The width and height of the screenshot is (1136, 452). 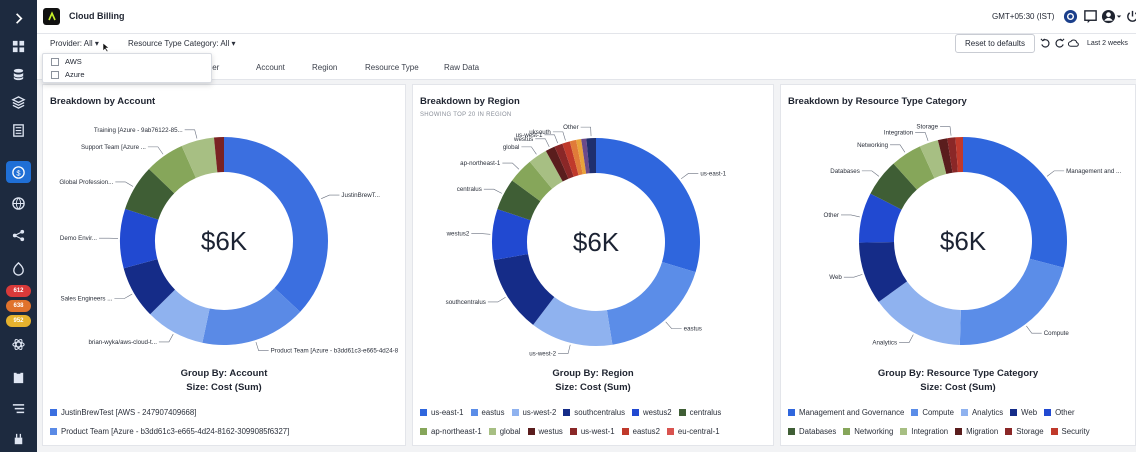 What do you see at coordinates (699, 412) in the screenshot?
I see `legend-item: centralus` at bounding box center [699, 412].